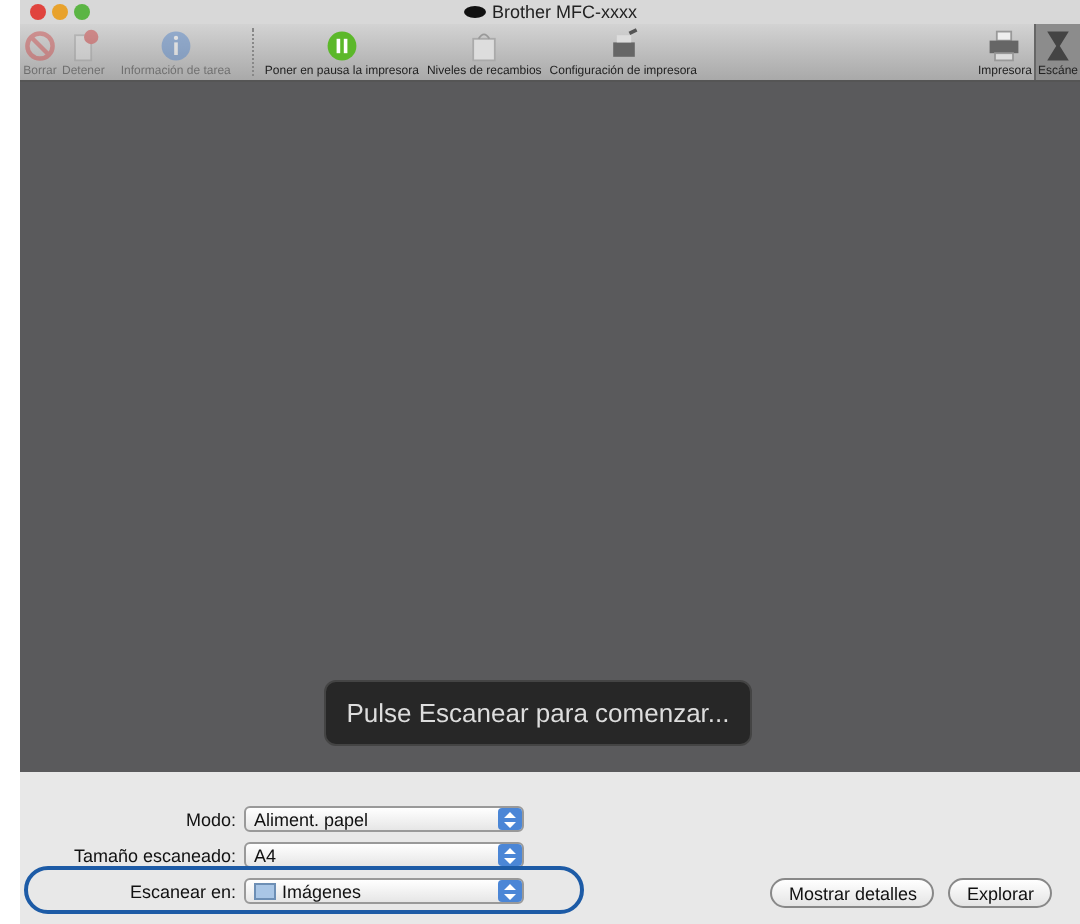 The image size is (1080, 924). Describe the element at coordinates (154, 855) in the screenshot. I see `setting-label: Tamaño escaneado:` at that location.